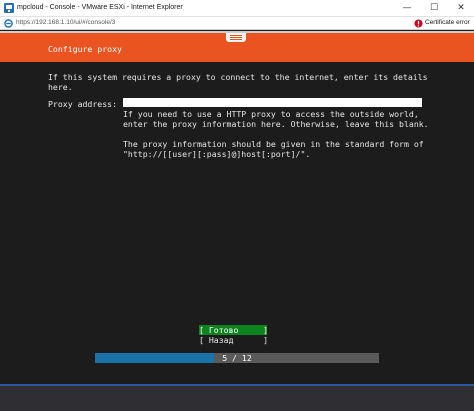 This screenshot has height=411, width=474. What do you see at coordinates (233, 340) in the screenshot?
I see `back-button: [ Назад ]` at bounding box center [233, 340].